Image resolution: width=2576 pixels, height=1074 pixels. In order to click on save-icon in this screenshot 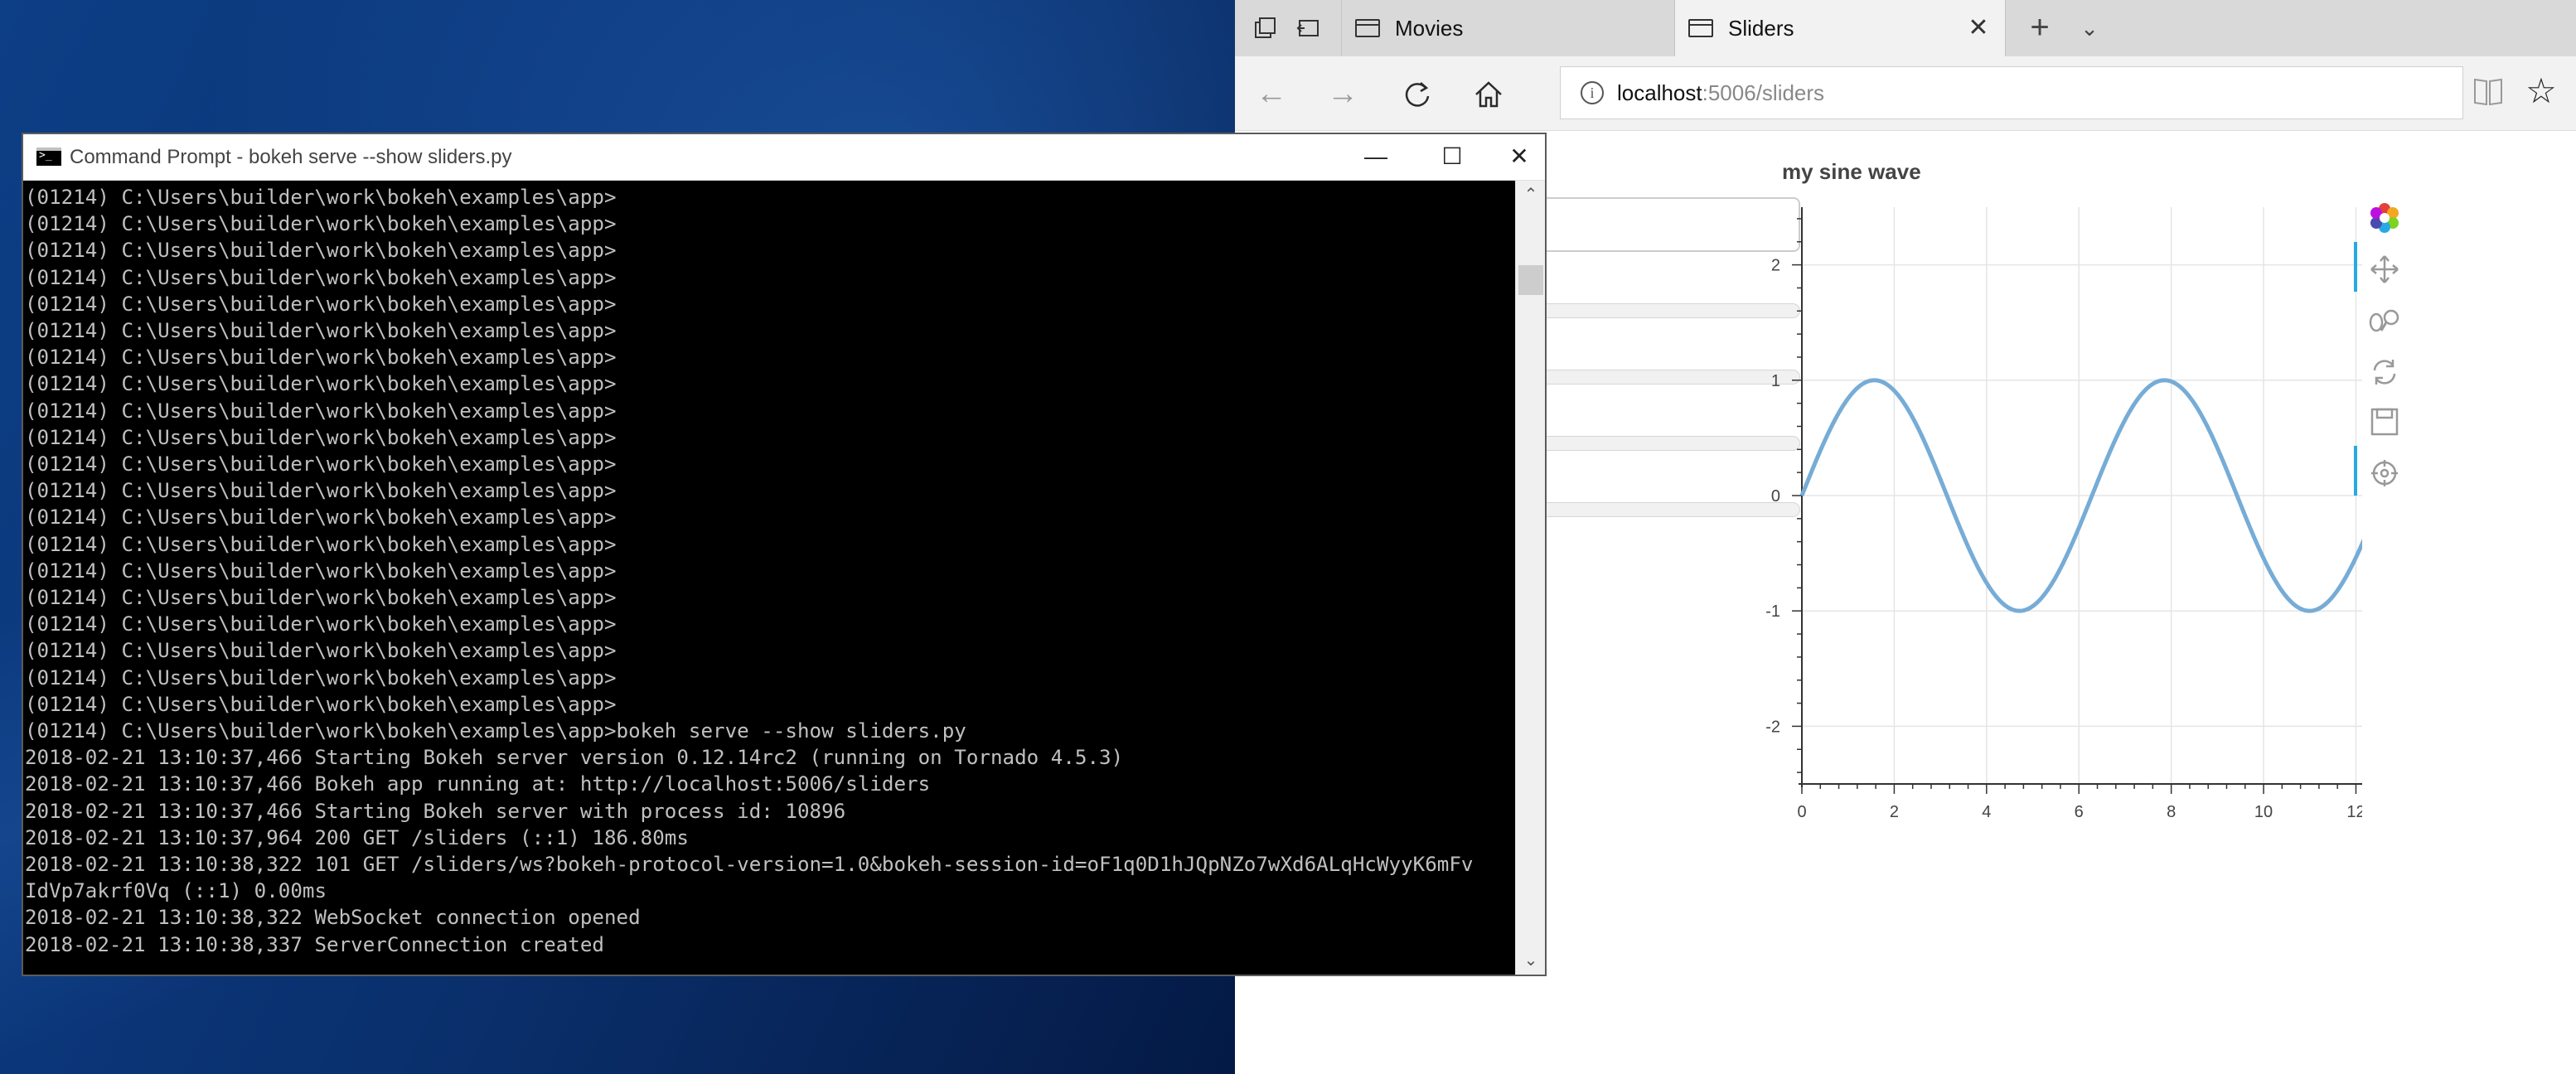, I will do `click(2384, 422)`.